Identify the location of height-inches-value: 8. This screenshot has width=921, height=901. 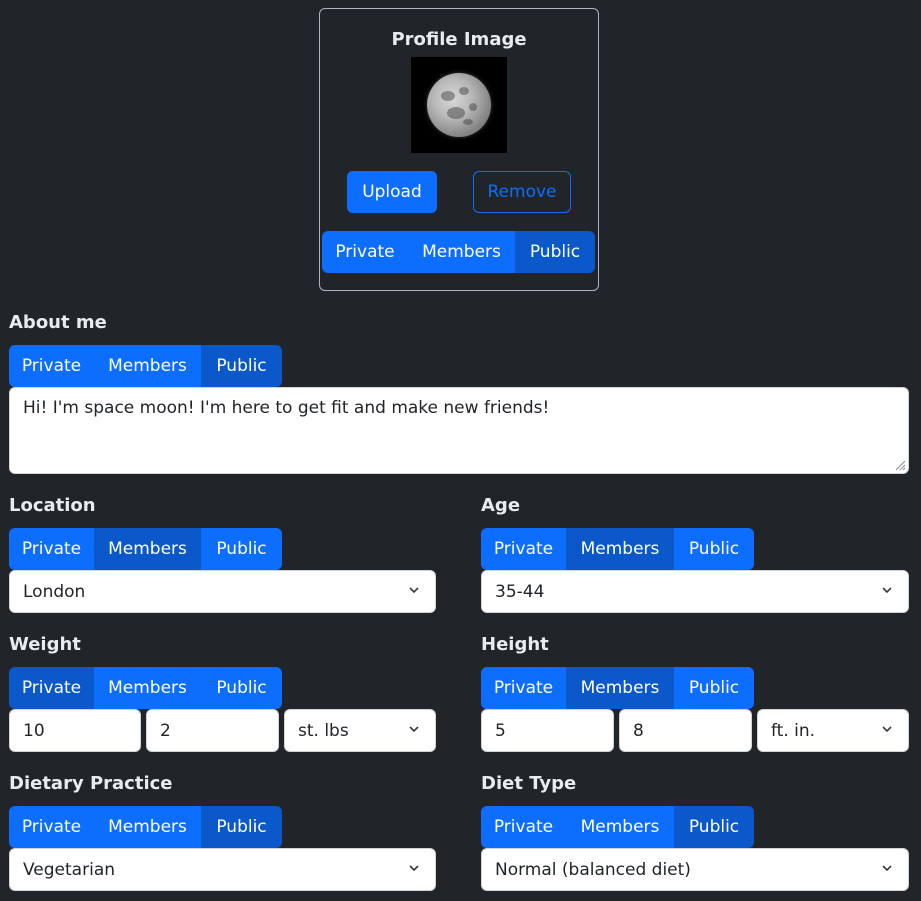
(638, 730).